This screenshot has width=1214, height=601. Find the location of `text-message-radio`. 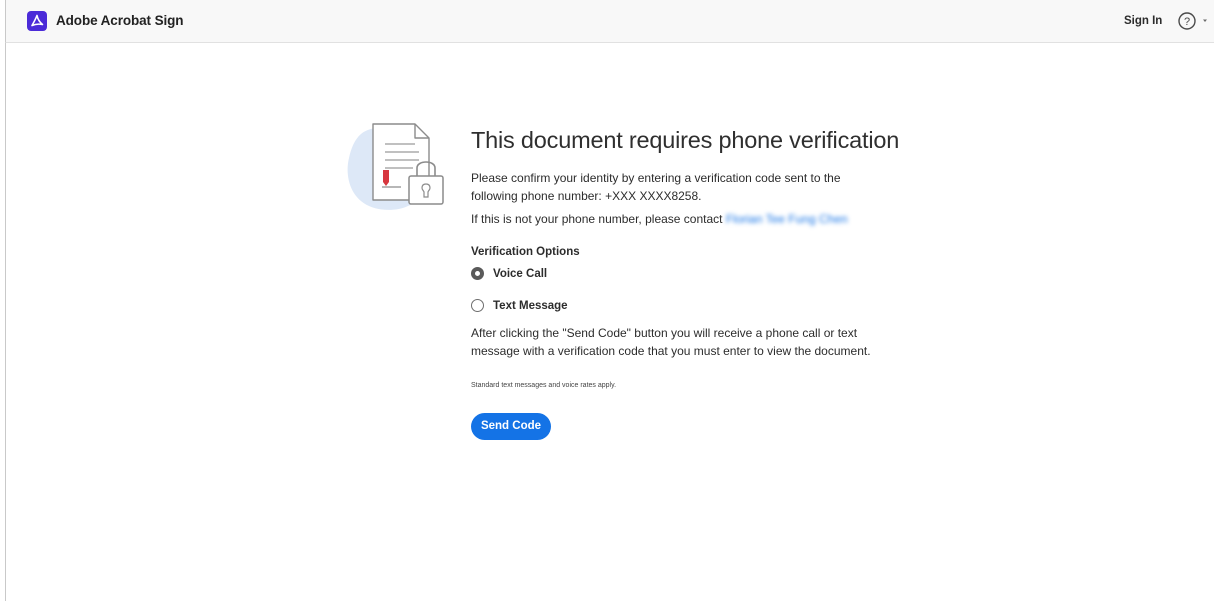

text-message-radio is located at coordinates (477, 305).